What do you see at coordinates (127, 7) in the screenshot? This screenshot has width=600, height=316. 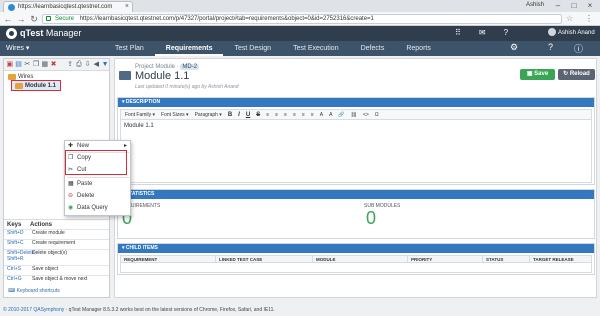 I see `tab-close-icon: ×` at bounding box center [127, 7].